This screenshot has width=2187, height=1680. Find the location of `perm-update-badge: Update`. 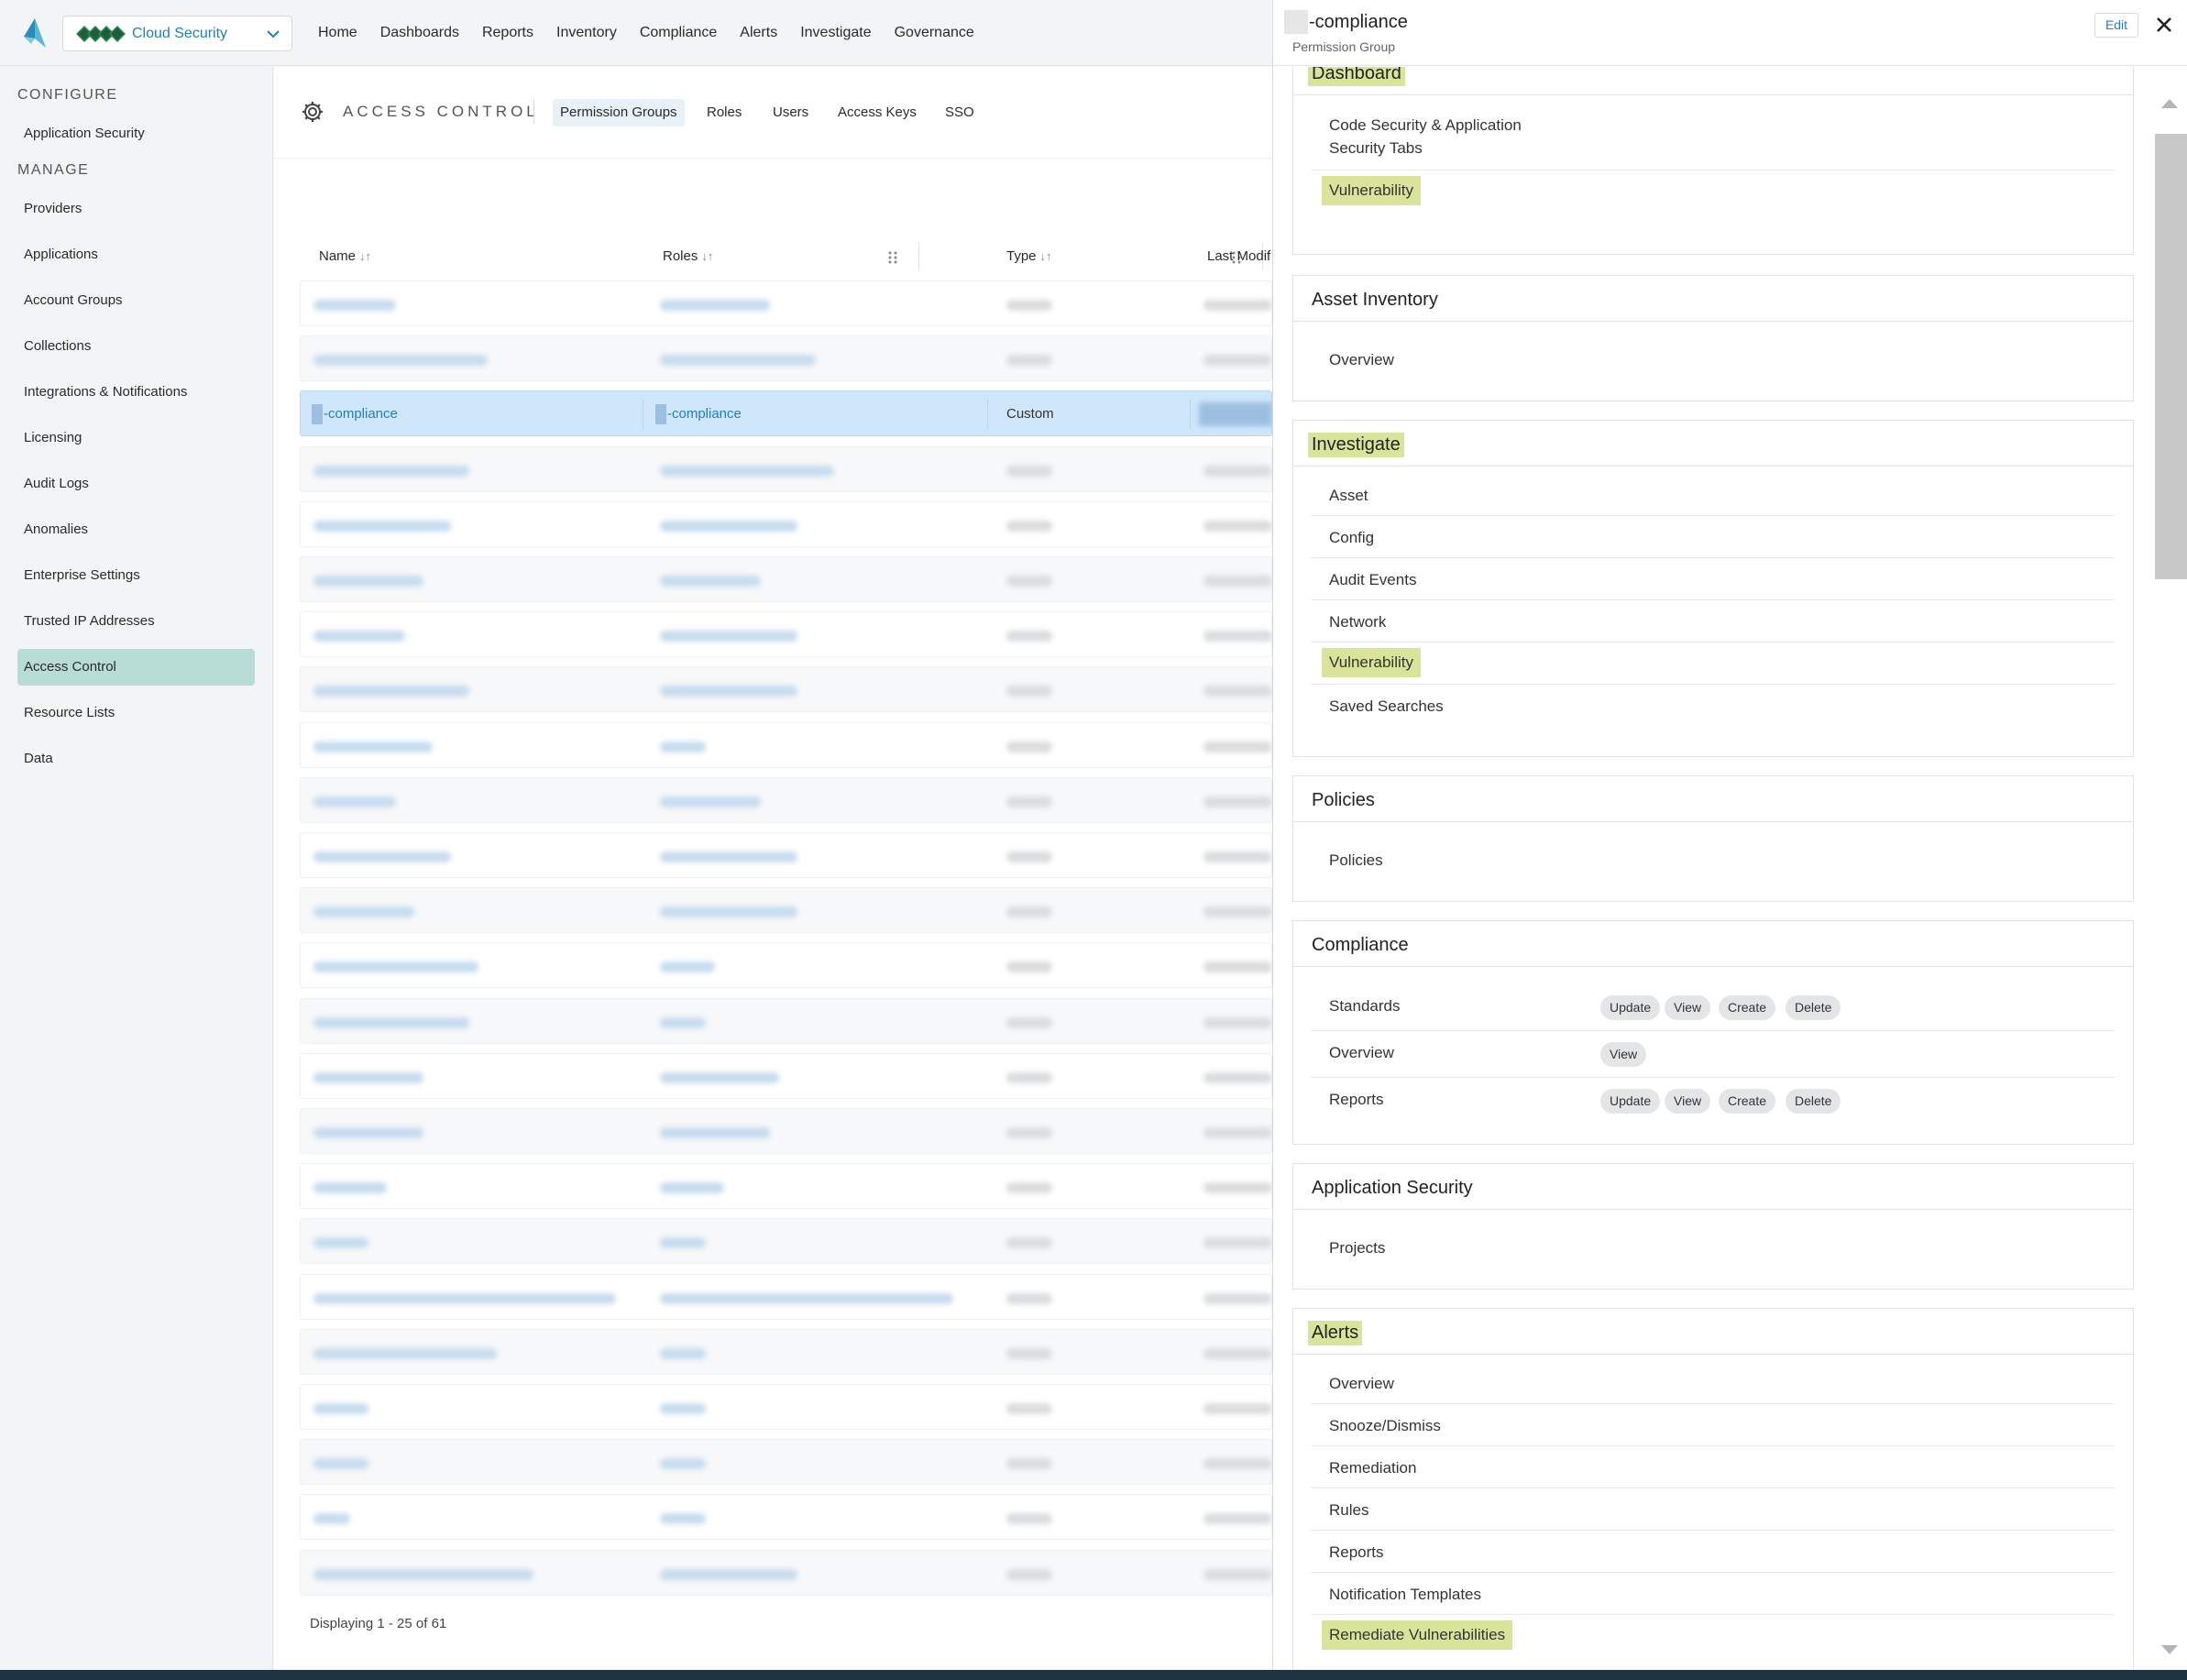

perm-update-badge: Update is located at coordinates (1630, 1101).